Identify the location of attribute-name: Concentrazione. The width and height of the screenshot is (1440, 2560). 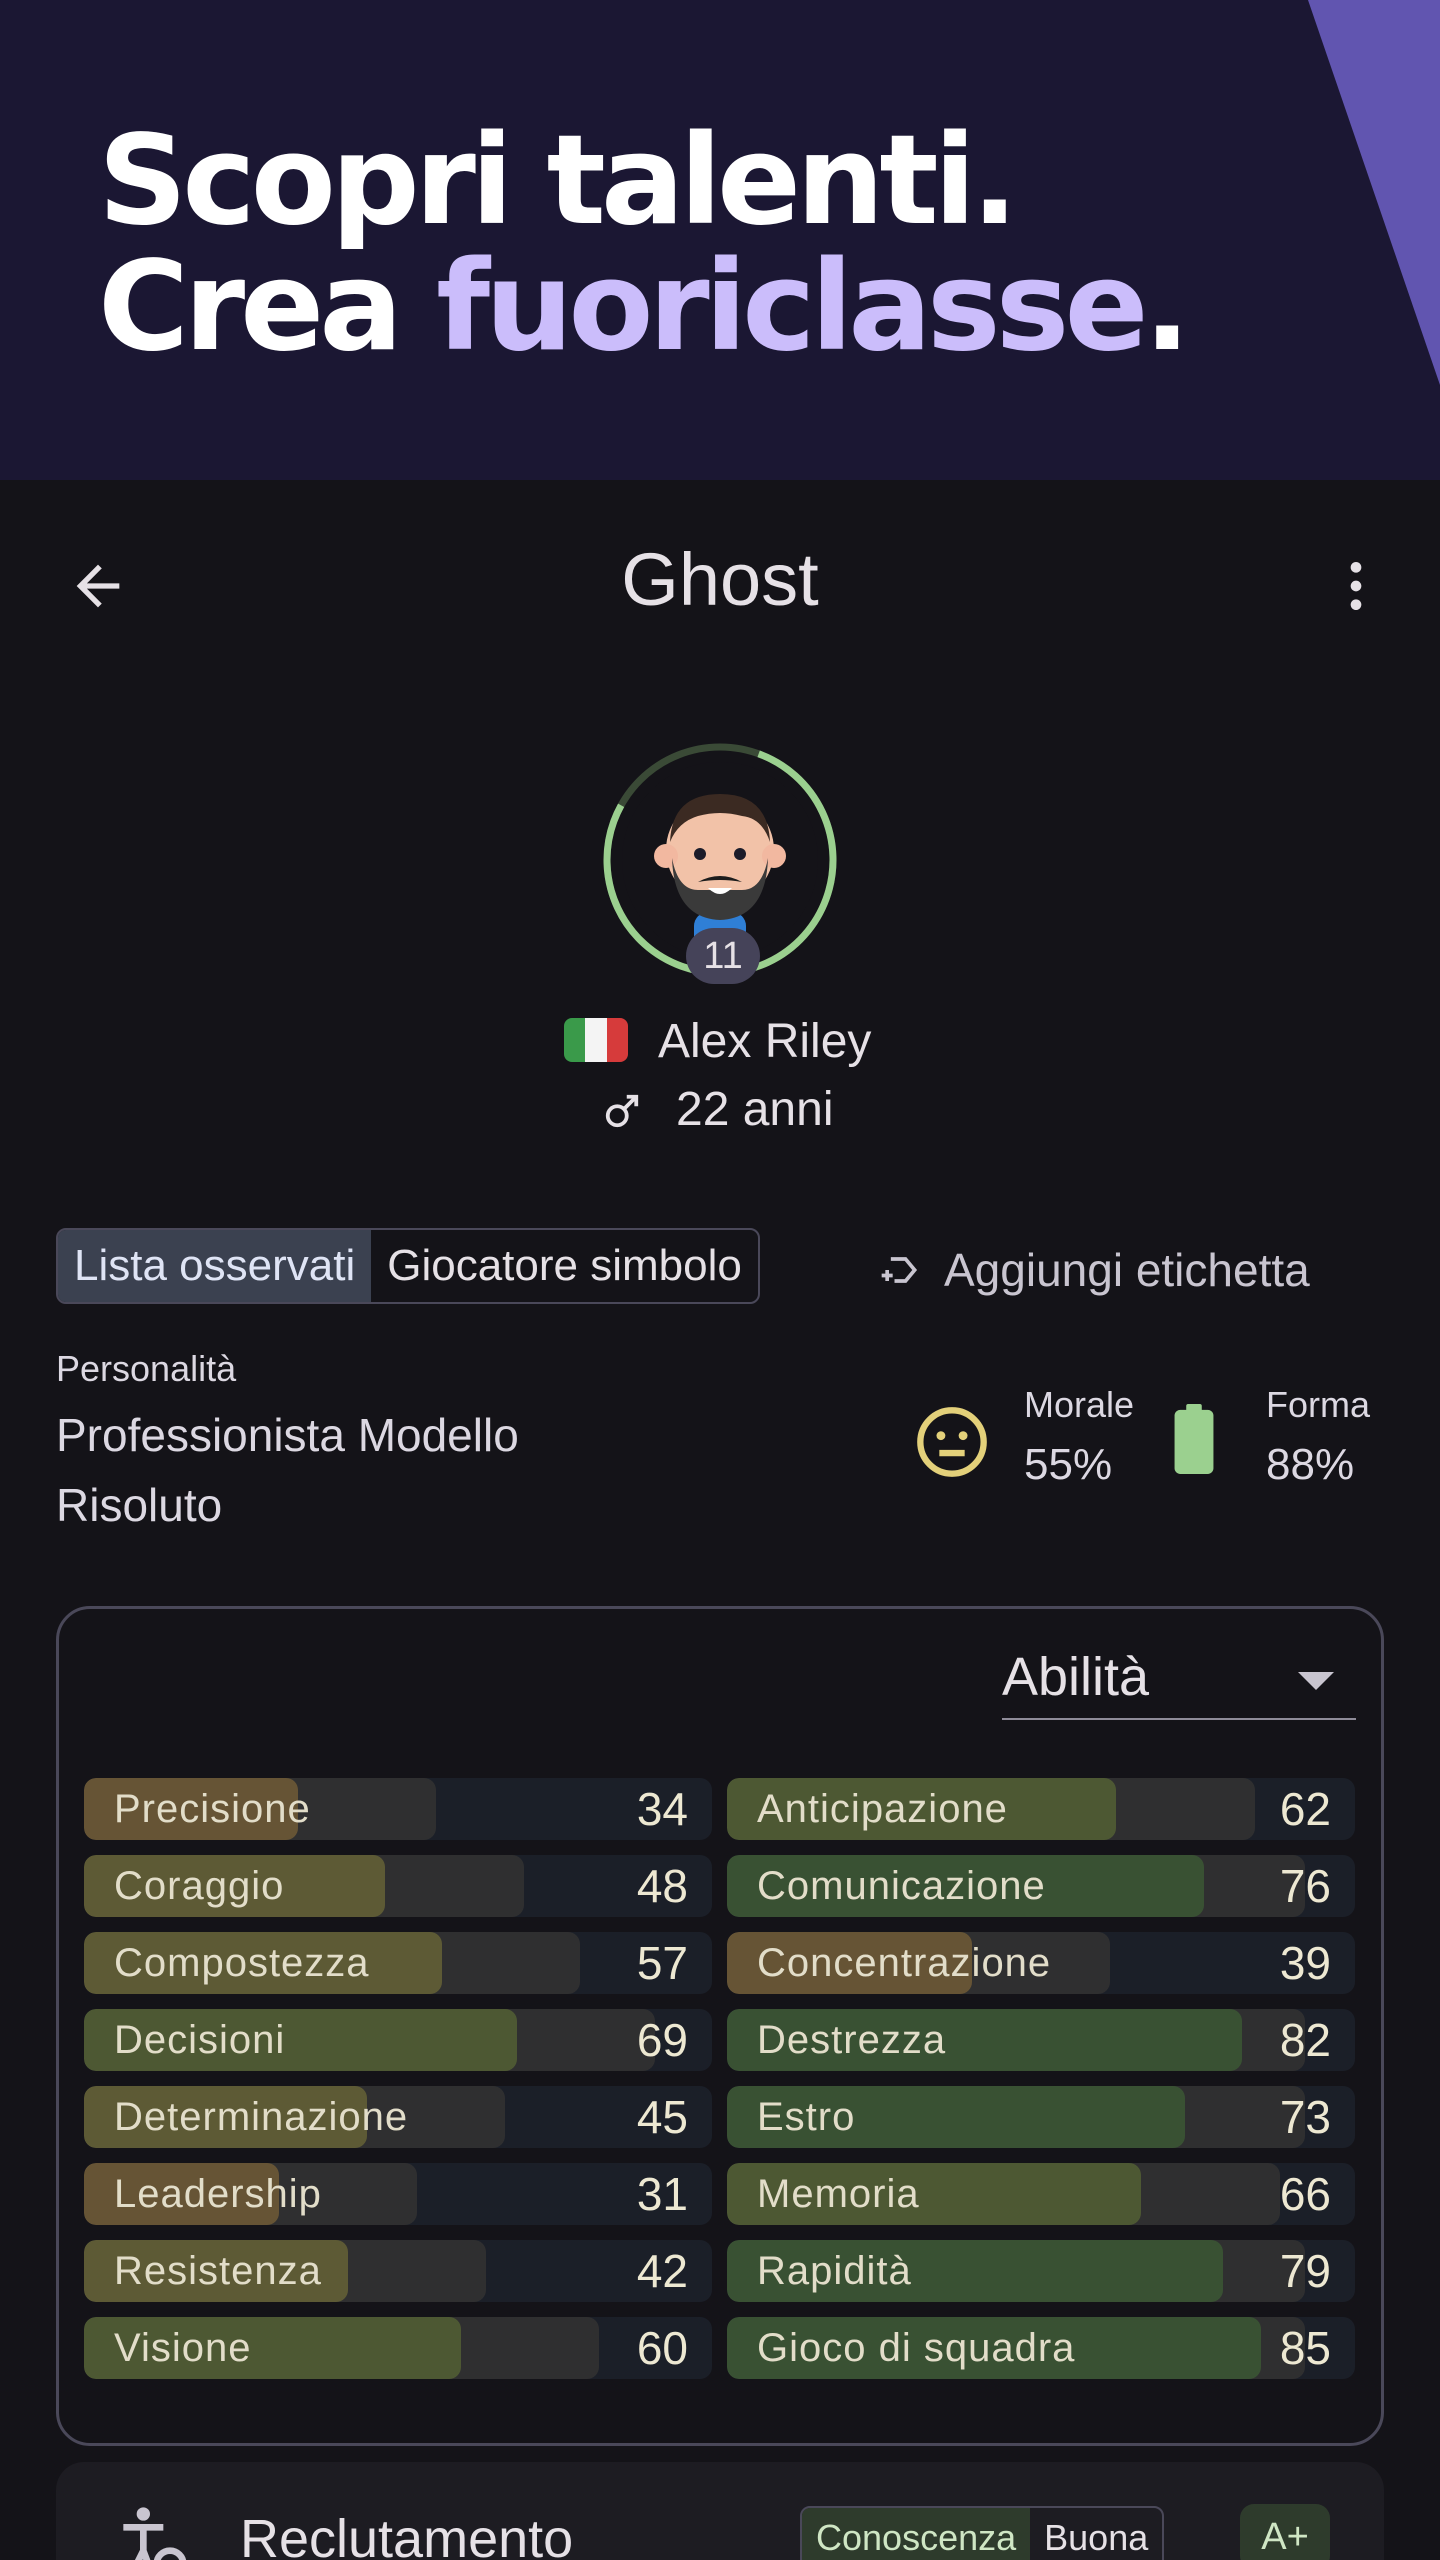
(904, 1963).